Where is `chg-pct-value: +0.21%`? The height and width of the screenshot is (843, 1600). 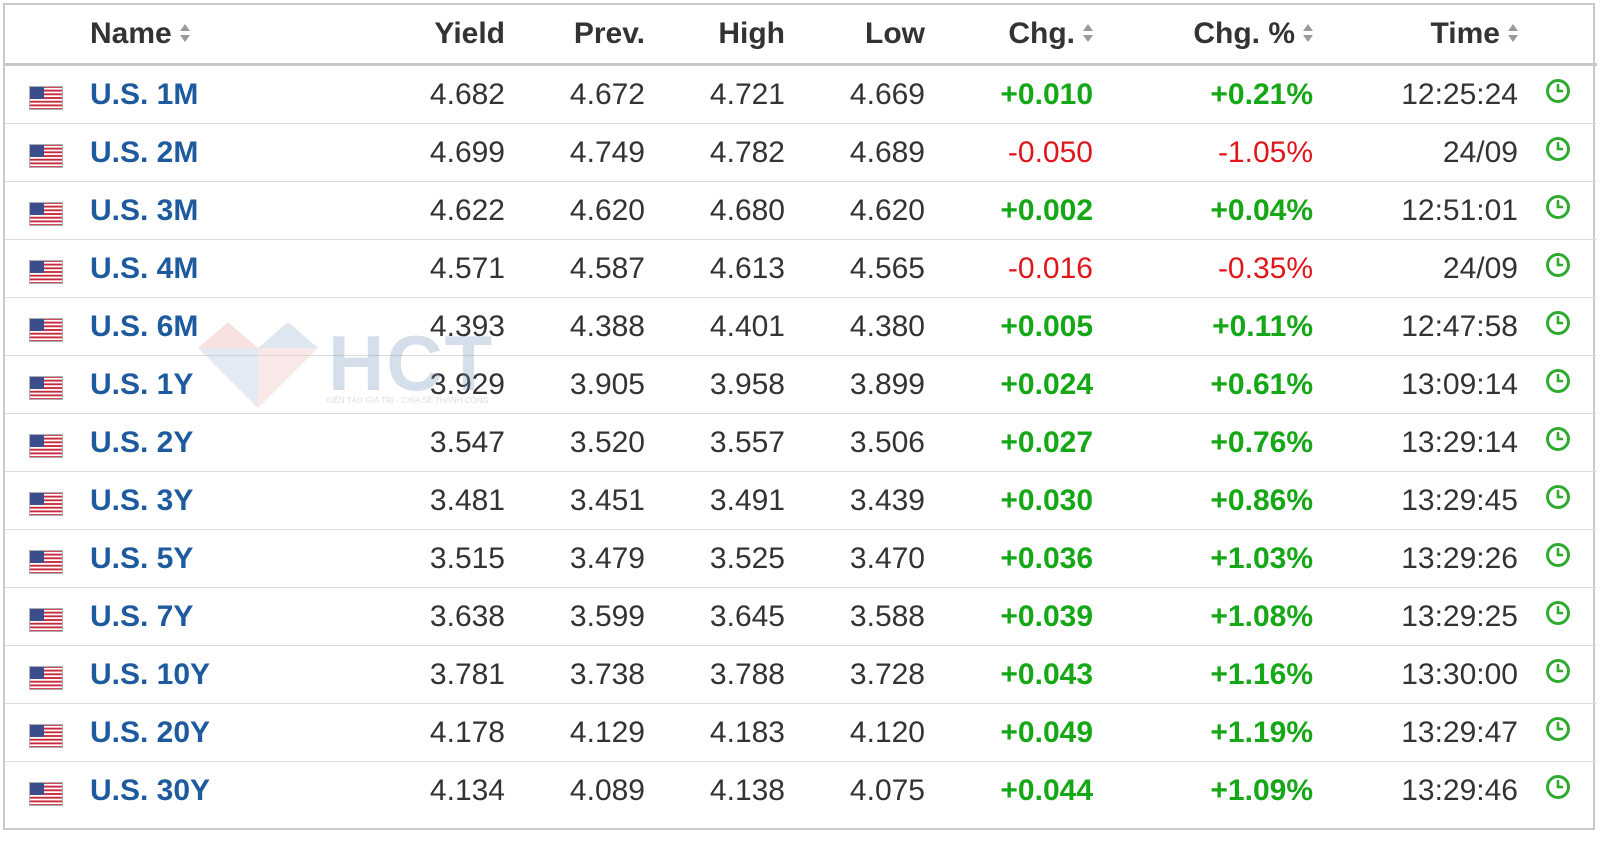 chg-pct-value: +0.21% is located at coordinates (1203, 94).